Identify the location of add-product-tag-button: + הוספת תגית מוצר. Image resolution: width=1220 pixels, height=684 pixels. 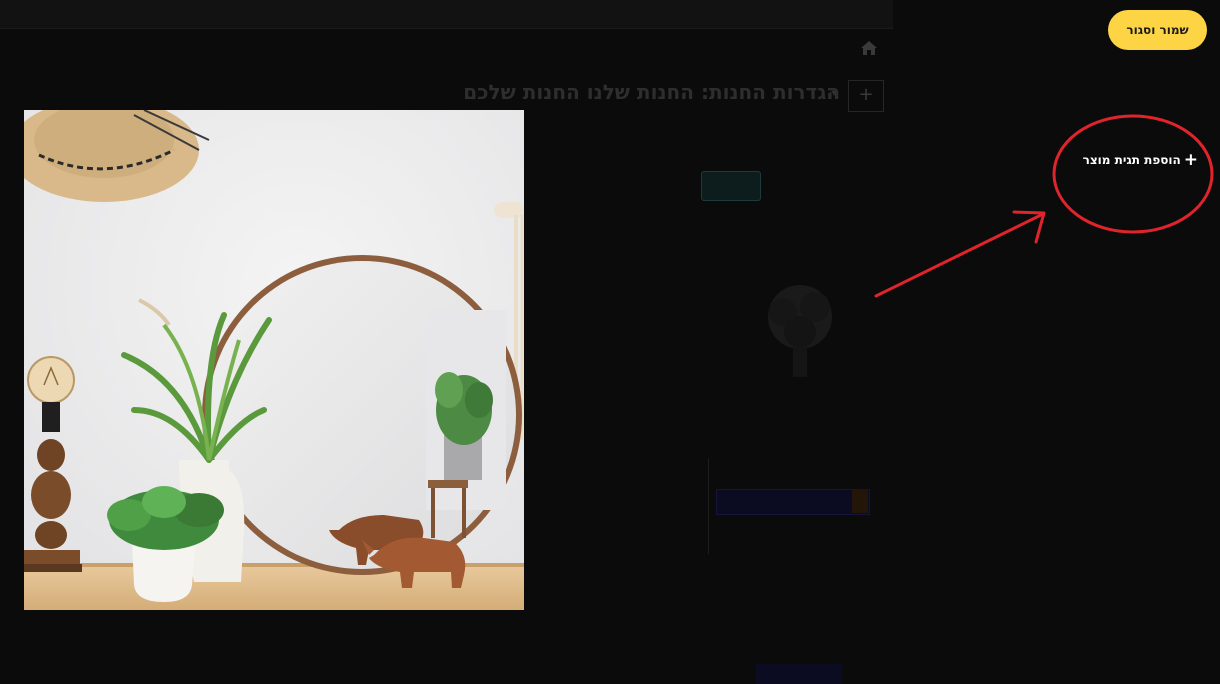
(1139, 160).